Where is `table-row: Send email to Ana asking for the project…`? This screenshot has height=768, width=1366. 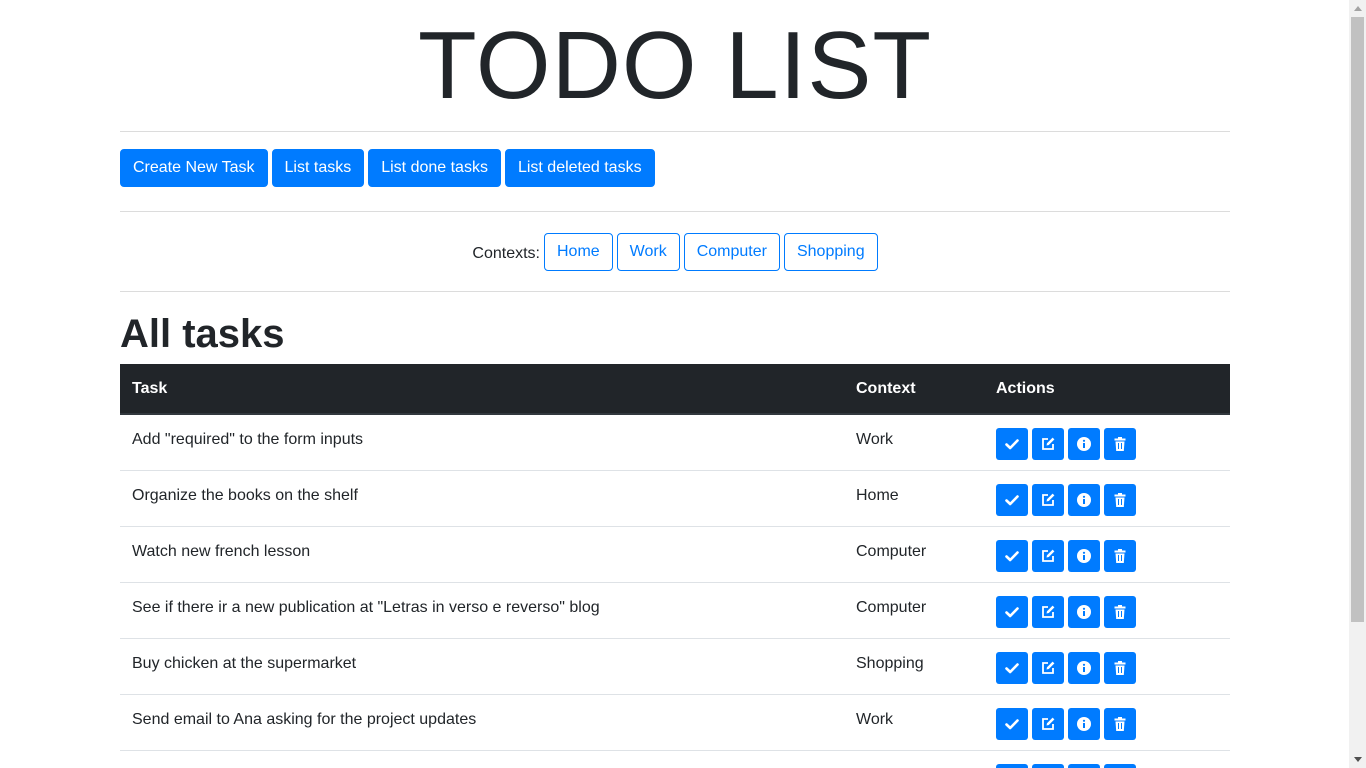
table-row: Send email to Ana asking for the project… is located at coordinates (675, 721).